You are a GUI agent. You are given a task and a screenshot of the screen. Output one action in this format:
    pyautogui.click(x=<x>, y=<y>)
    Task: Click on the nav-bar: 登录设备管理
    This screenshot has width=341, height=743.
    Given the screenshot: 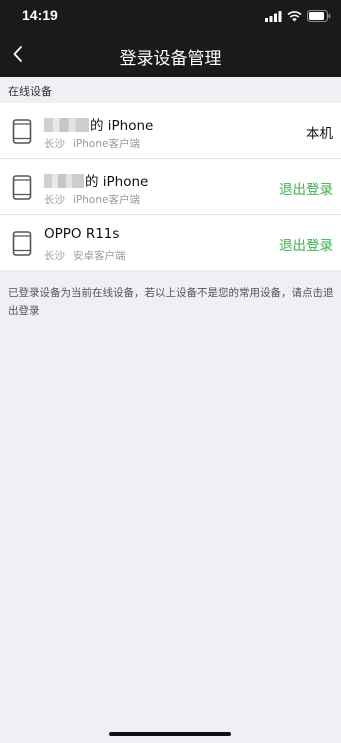 What is the action you would take?
    pyautogui.click(x=170, y=54)
    